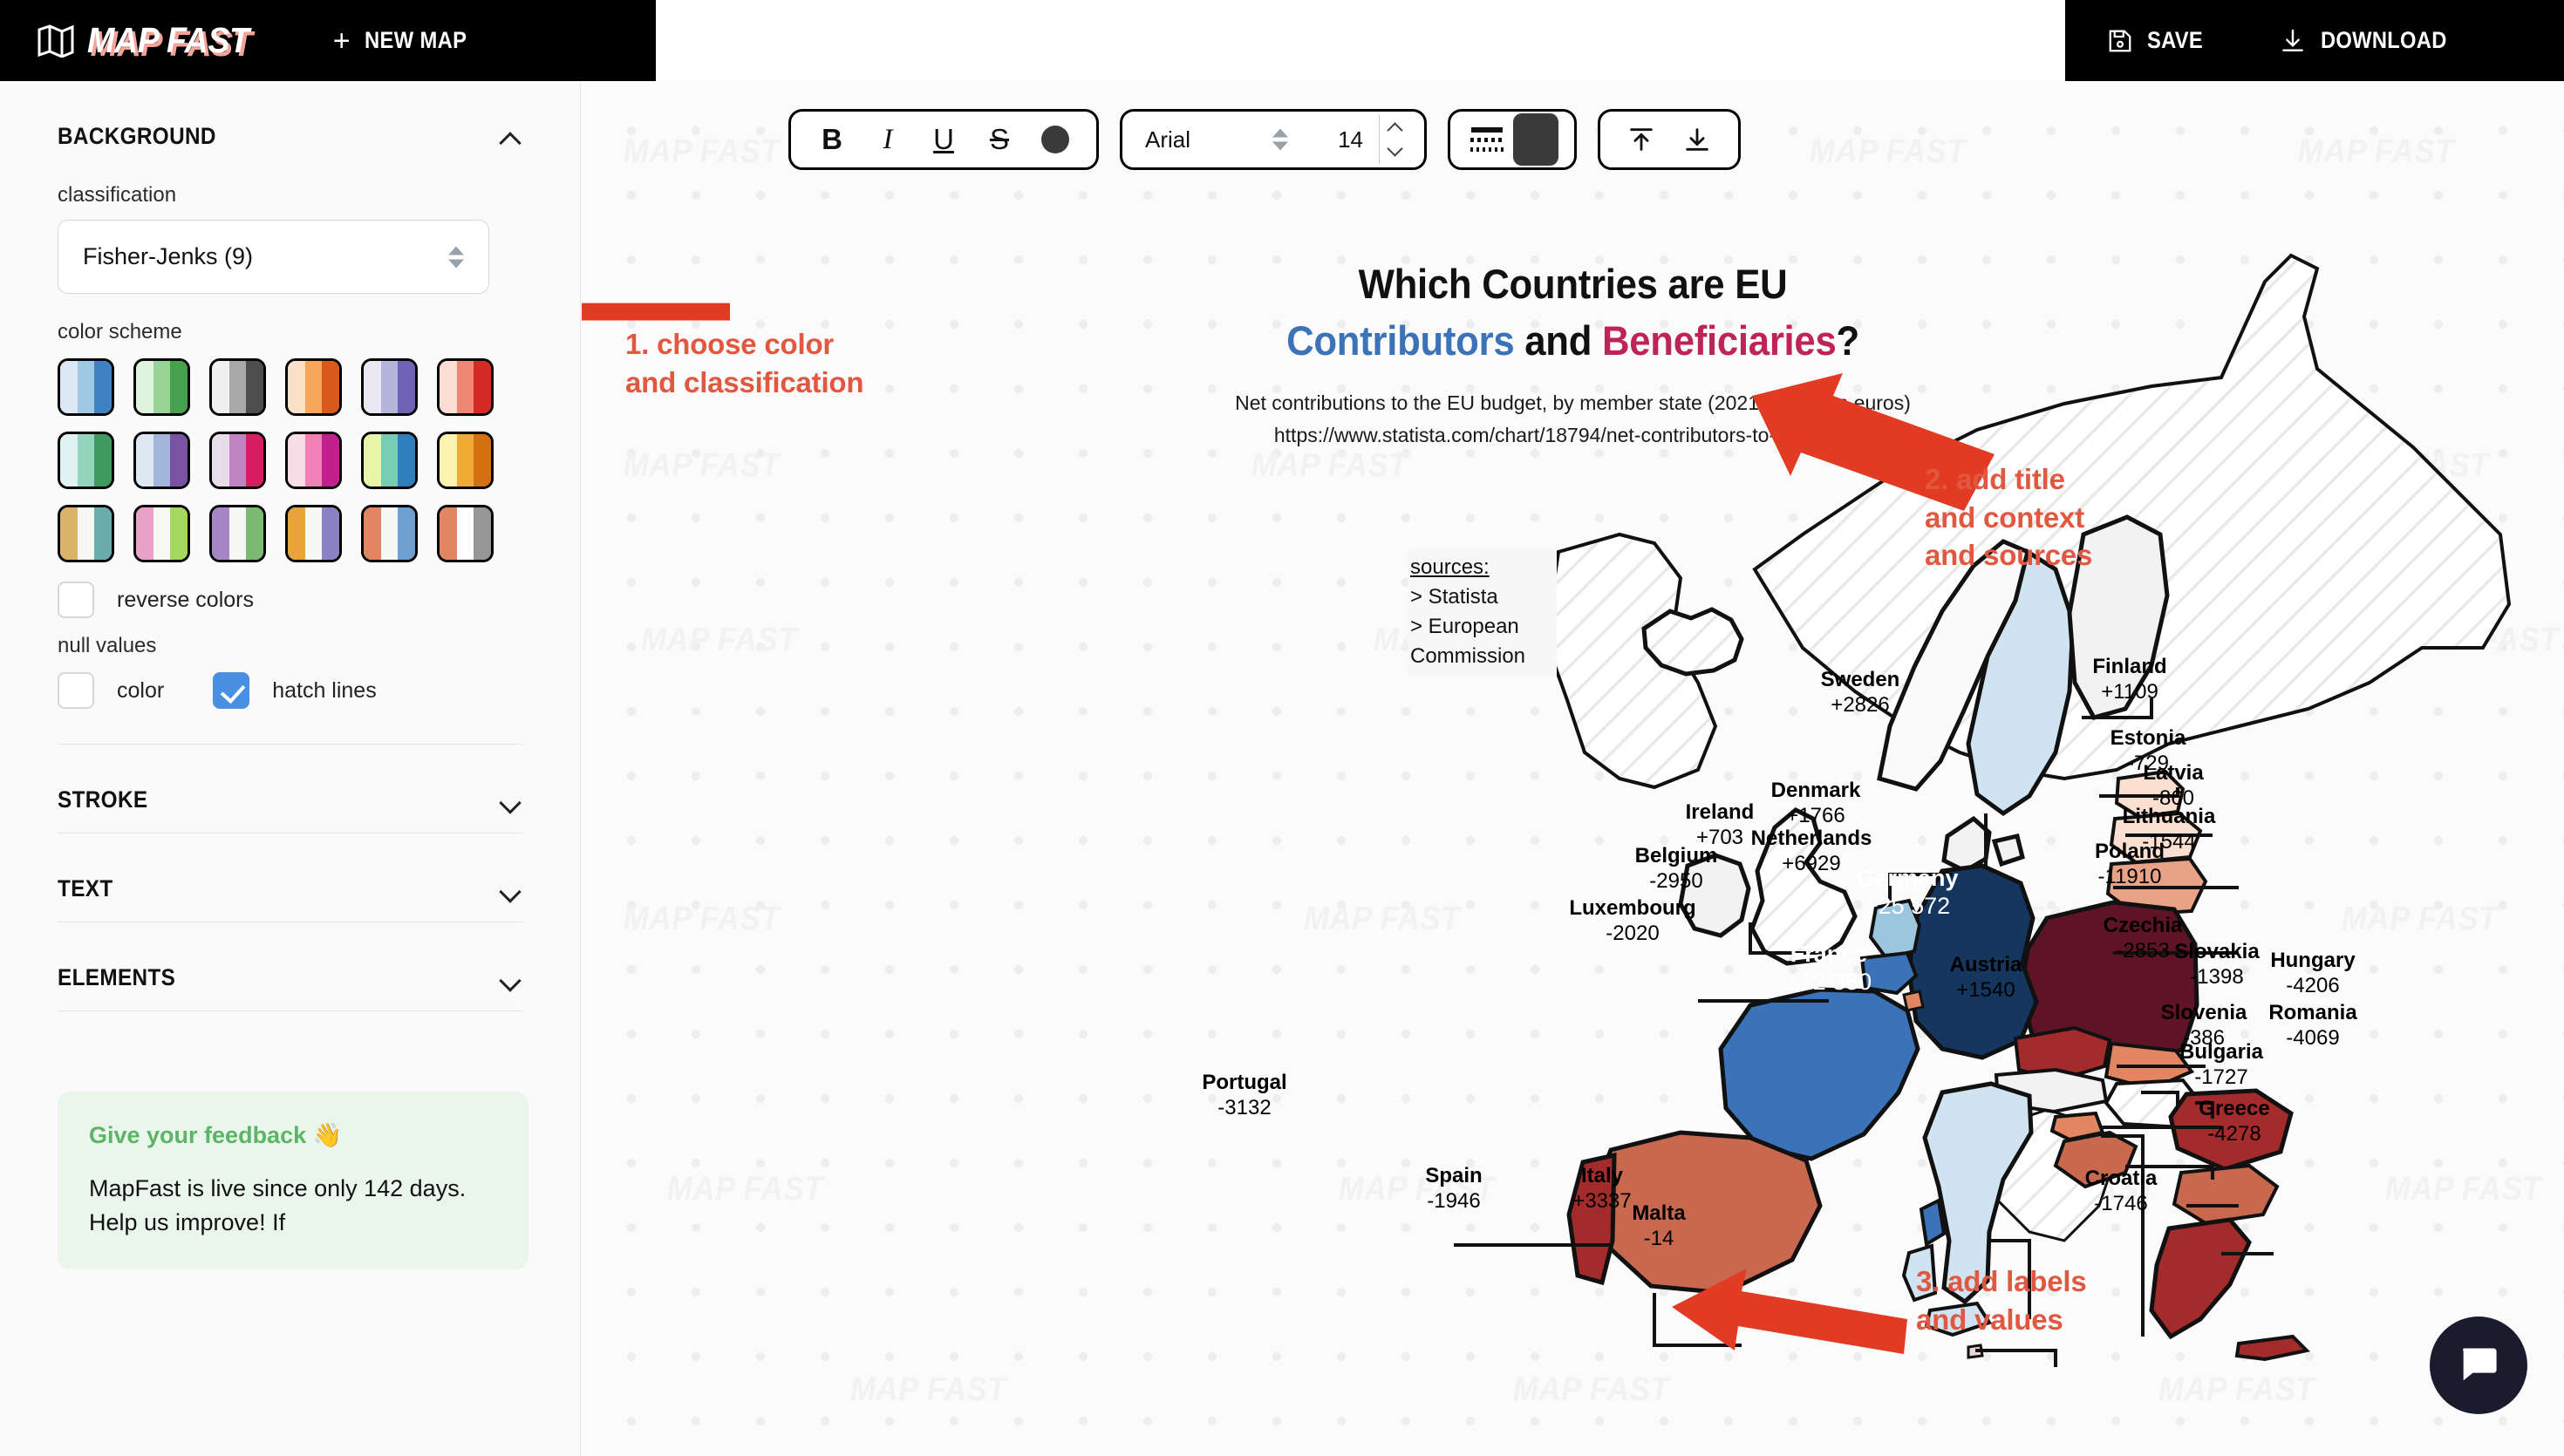 The width and height of the screenshot is (2564, 1456). What do you see at coordinates (2313, 974) in the screenshot?
I see `map-label-hungary: Hungary -4206` at bounding box center [2313, 974].